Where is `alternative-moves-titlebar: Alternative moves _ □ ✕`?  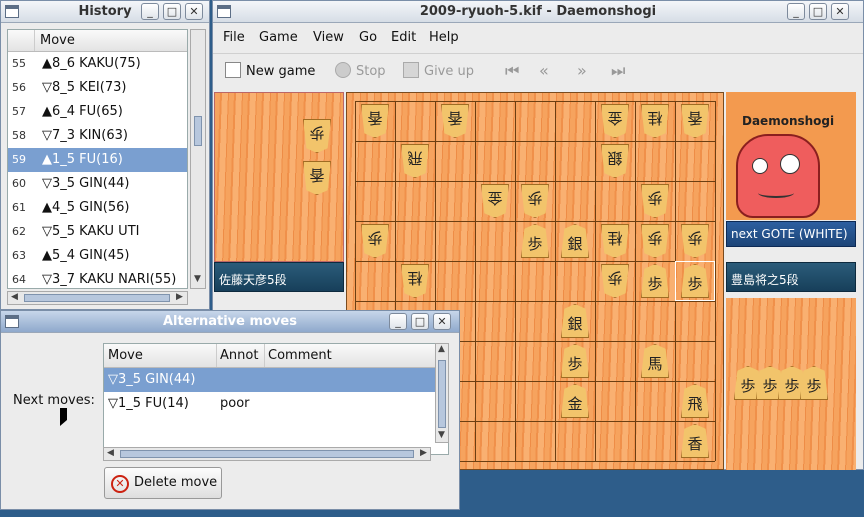
alternative-moves-titlebar: Alternative moves _ □ ✕ is located at coordinates (230, 322).